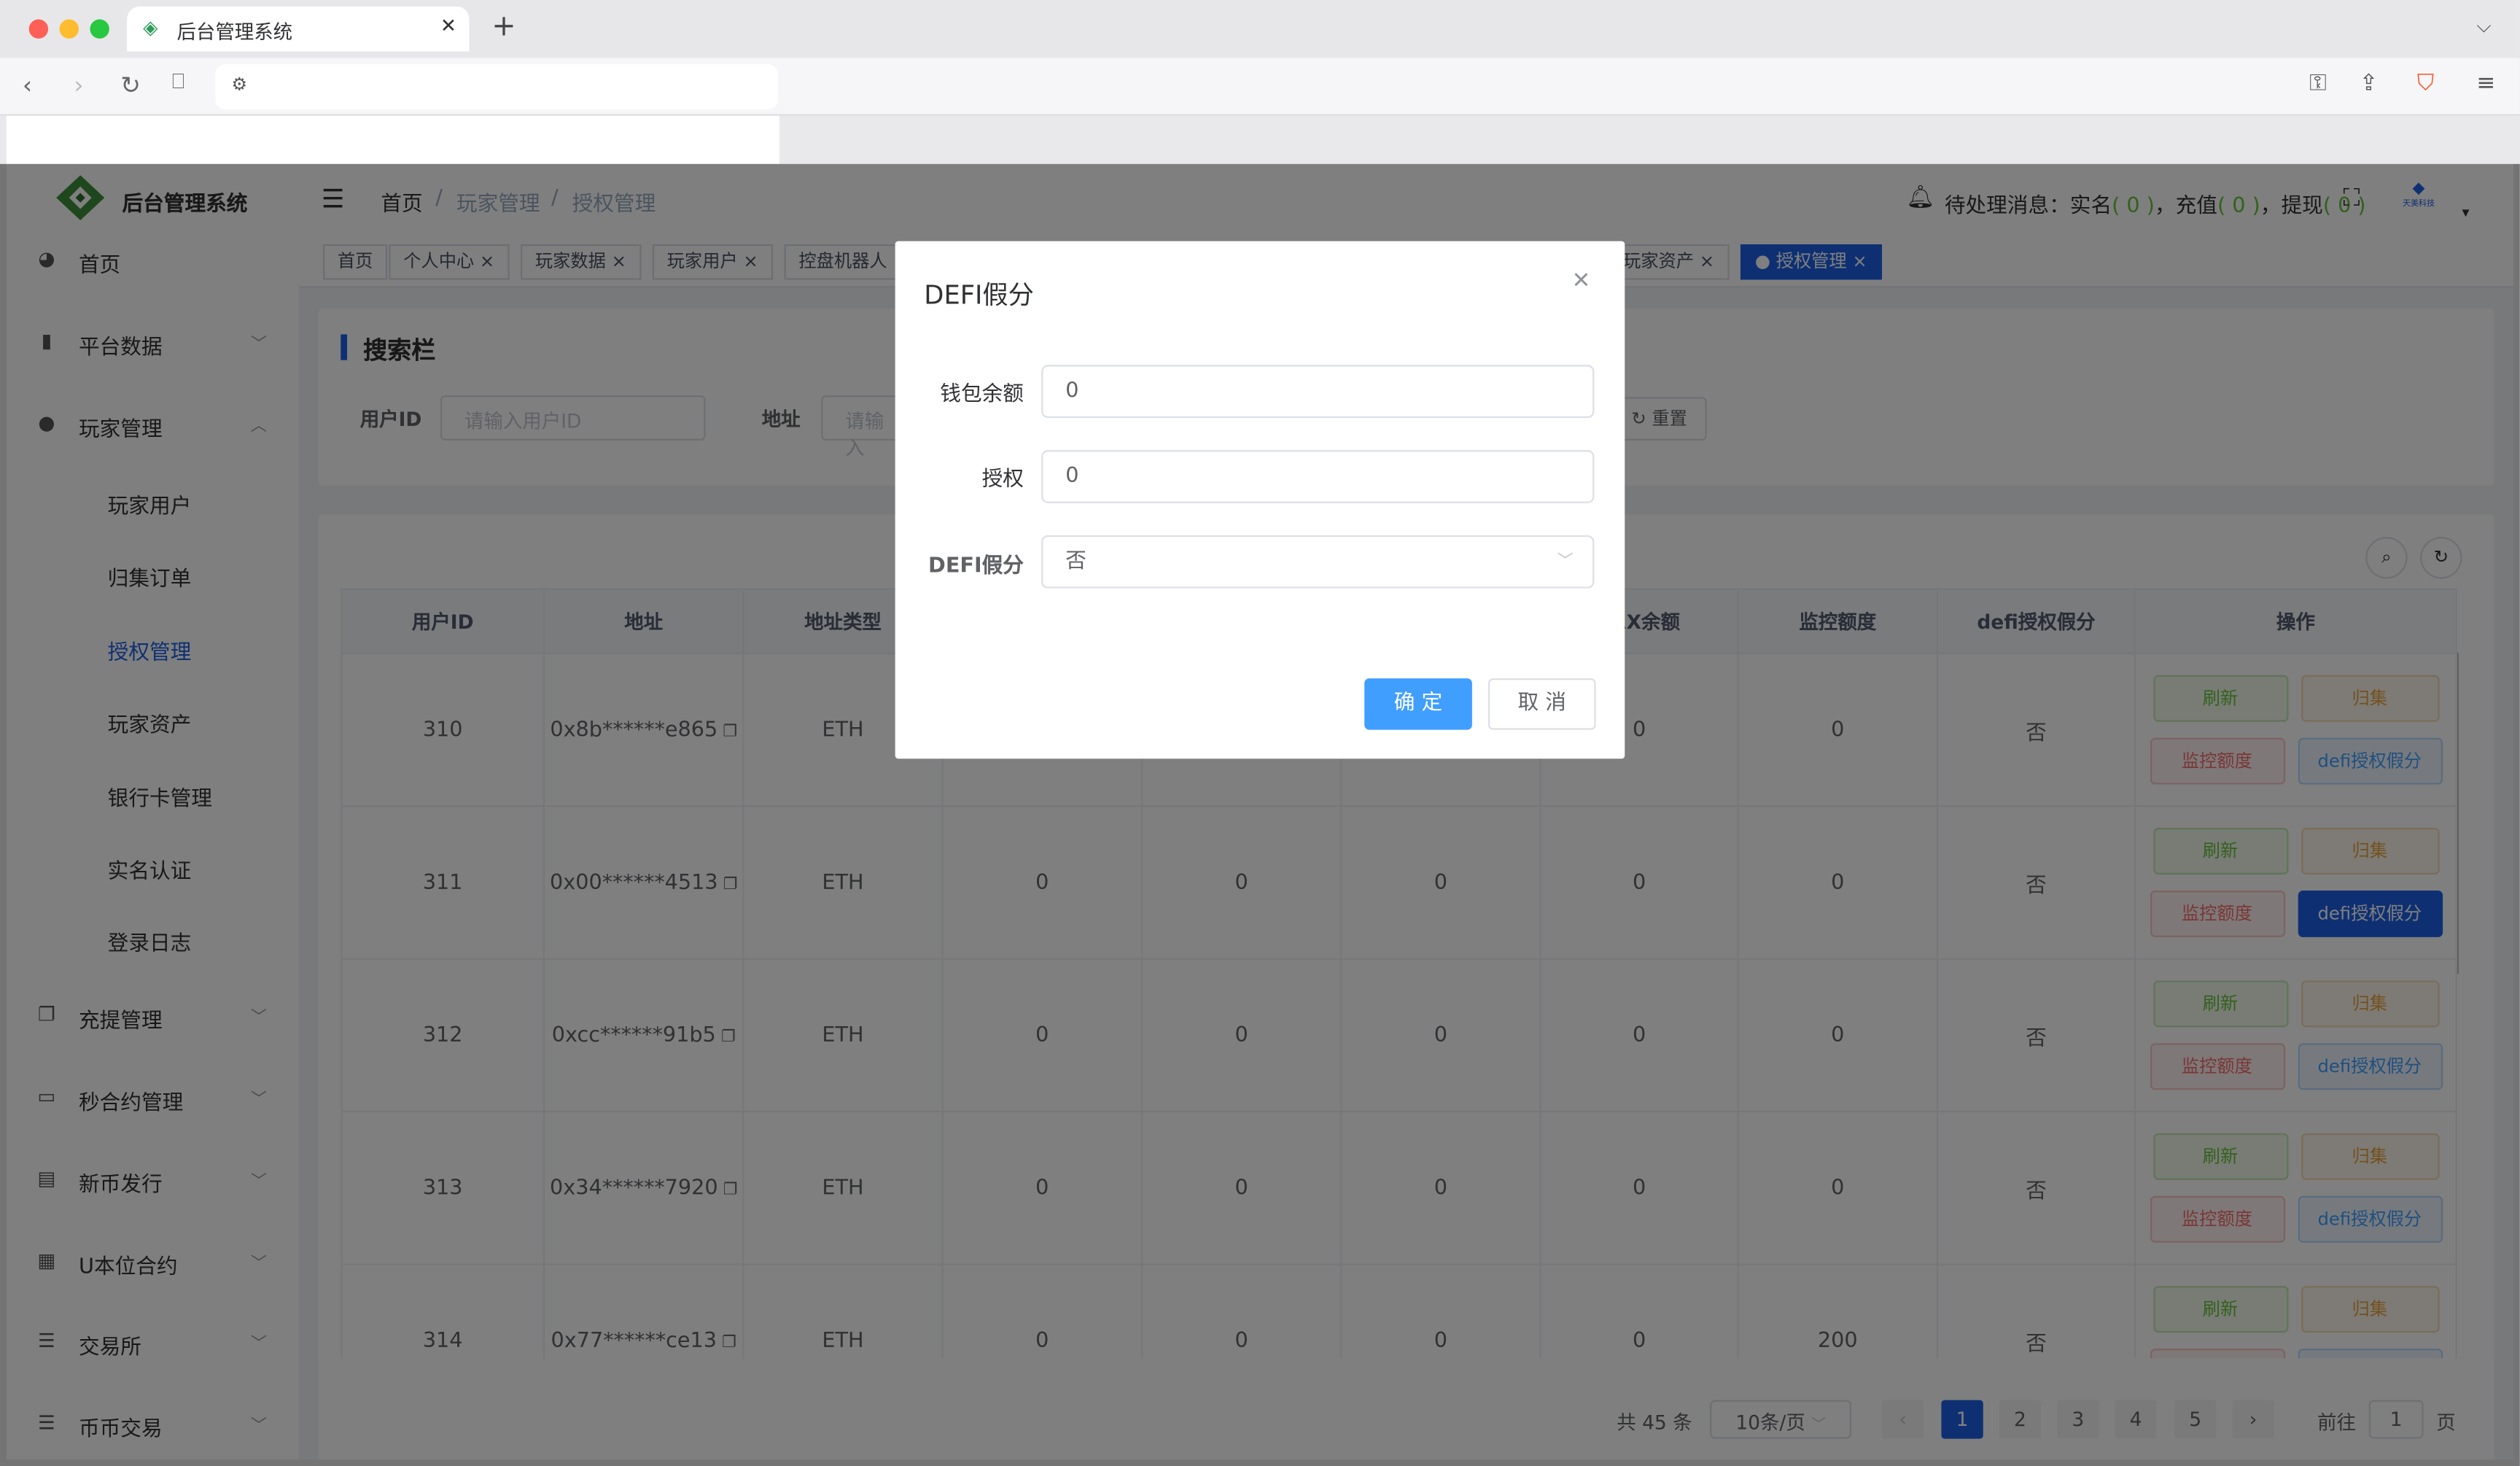 Image resolution: width=2520 pixels, height=1466 pixels. Describe the element at coordinates (2317, 84) in the screenshot. I see `key-icon: ⚿` at that location.